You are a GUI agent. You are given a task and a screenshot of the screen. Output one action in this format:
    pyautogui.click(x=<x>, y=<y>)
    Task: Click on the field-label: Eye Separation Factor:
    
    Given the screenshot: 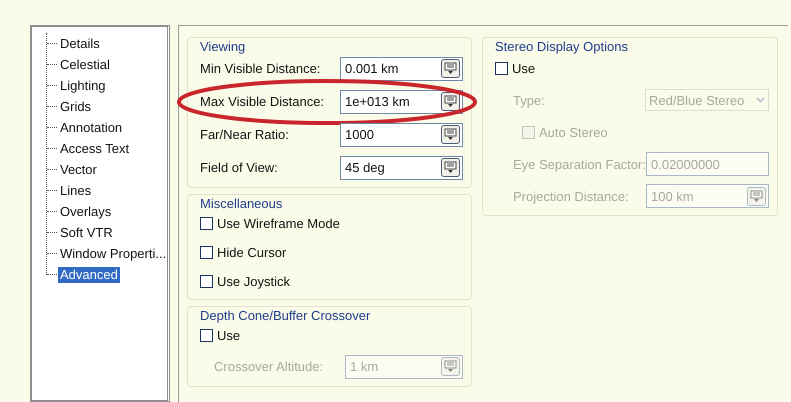 What is the action you would take?
    pyautogui.click(x=579, y=164)
    